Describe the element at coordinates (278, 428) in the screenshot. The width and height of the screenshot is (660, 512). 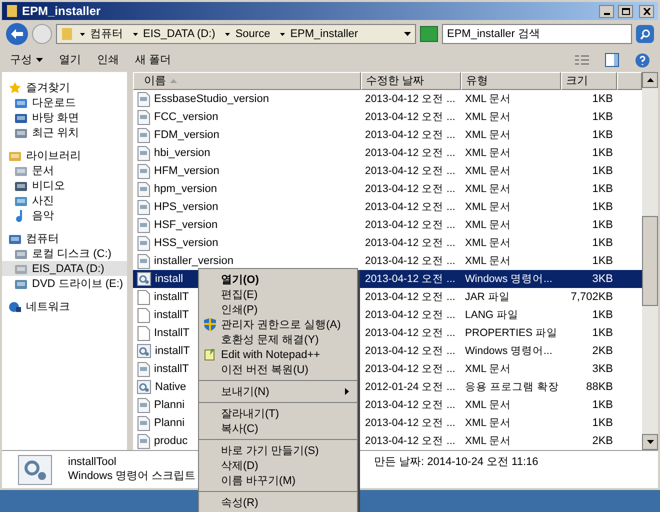
I see `menu-item: 복사(C)` at that location.